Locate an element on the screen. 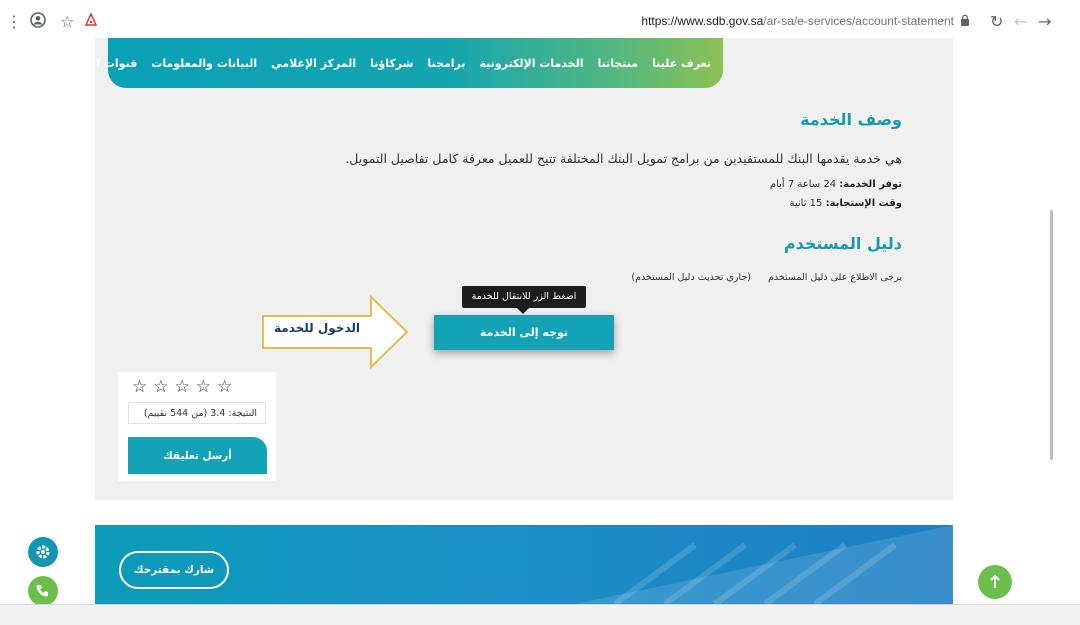 The width and height of the screenshot is (1080, 625). gear-icon is located at coordinates (43, 552).